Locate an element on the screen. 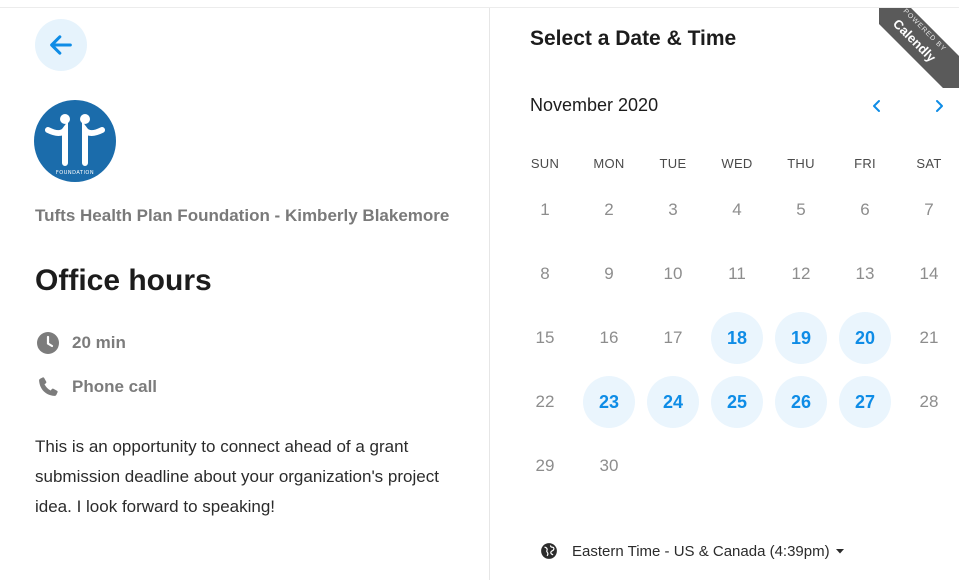 The image size is (959, 580). unavailable-day: 13 is located at coordinates (865, 273).